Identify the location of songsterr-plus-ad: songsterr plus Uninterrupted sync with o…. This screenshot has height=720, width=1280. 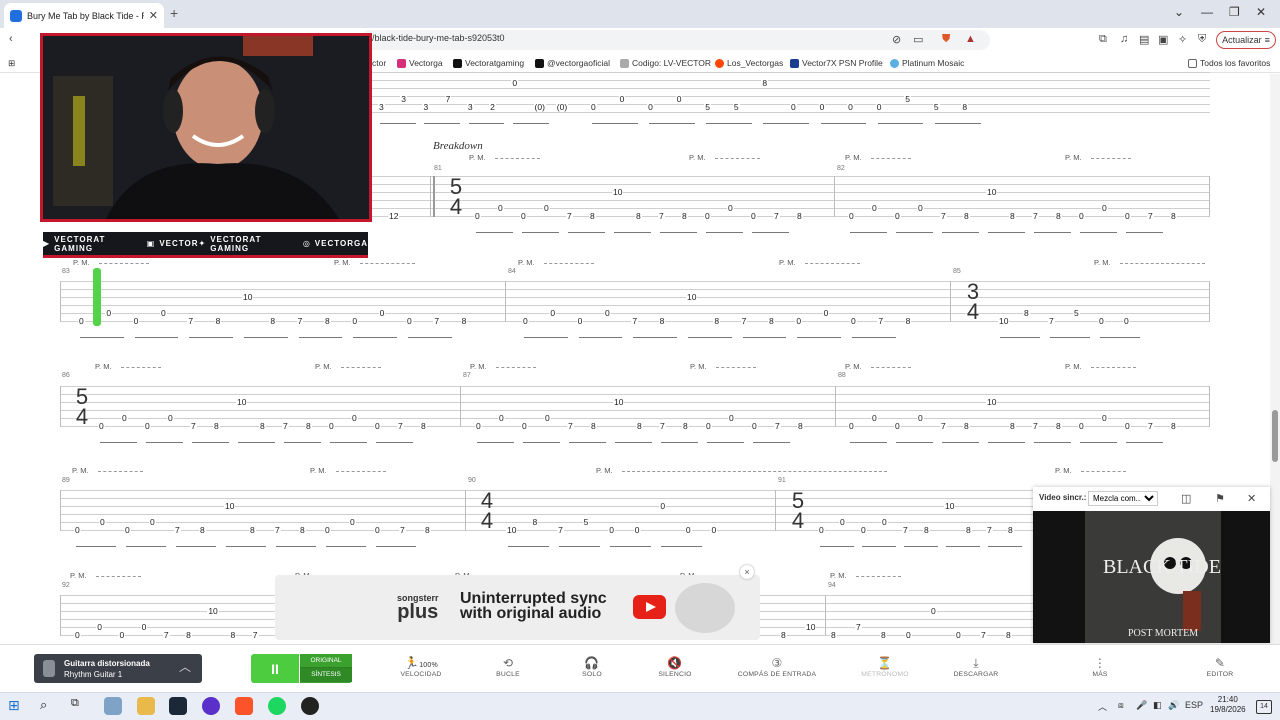
(517, 607).